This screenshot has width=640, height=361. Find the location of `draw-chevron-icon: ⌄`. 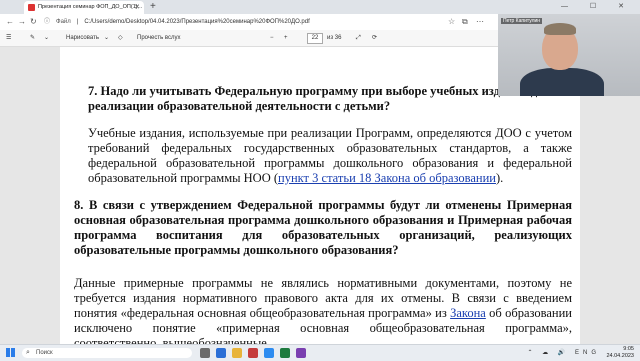

draw-chevron-icon: ⌄ is located at coordinates (46, 38).